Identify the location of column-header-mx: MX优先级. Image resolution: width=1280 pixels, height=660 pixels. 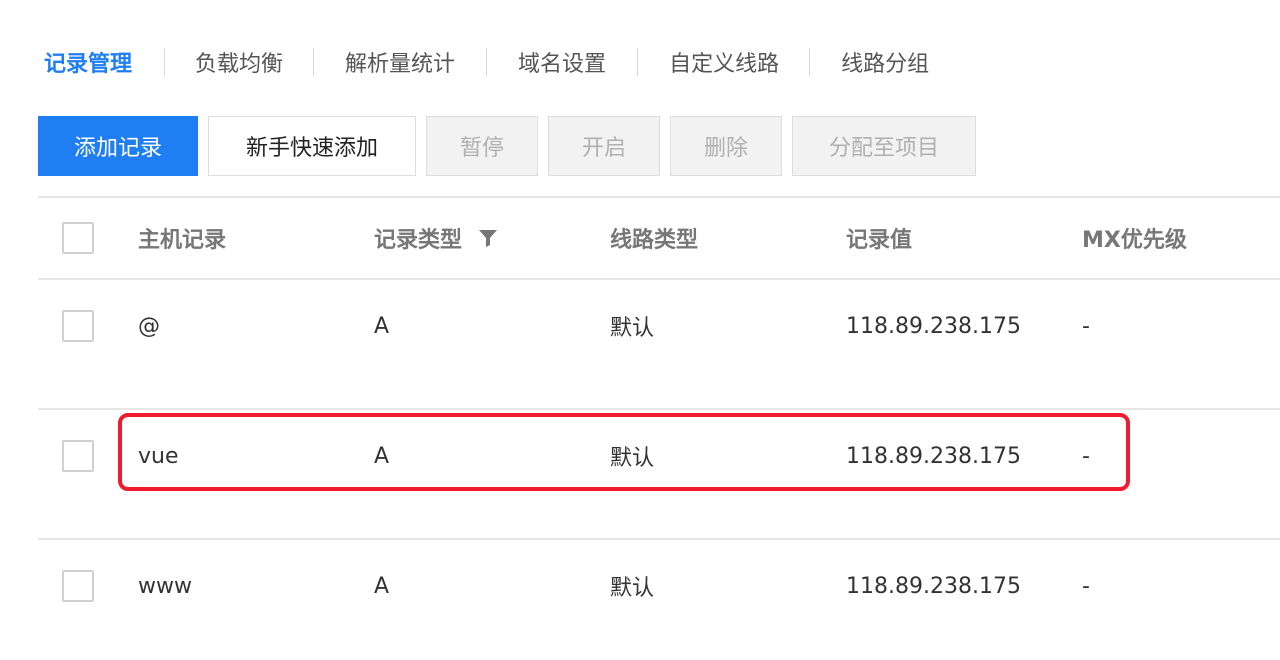
(1134, 240).